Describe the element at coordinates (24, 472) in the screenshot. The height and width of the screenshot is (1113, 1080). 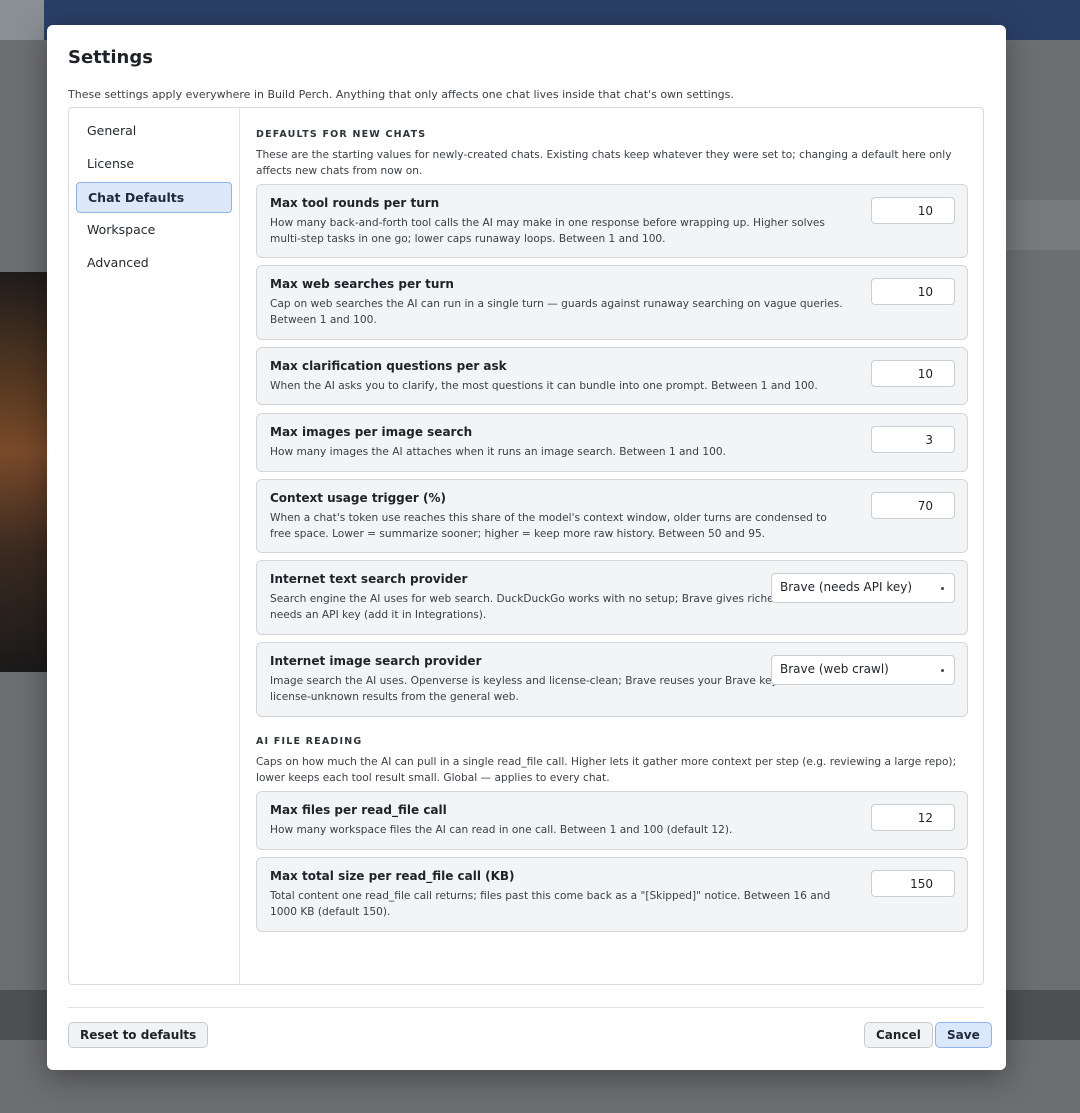
I see `background-image` at that location.